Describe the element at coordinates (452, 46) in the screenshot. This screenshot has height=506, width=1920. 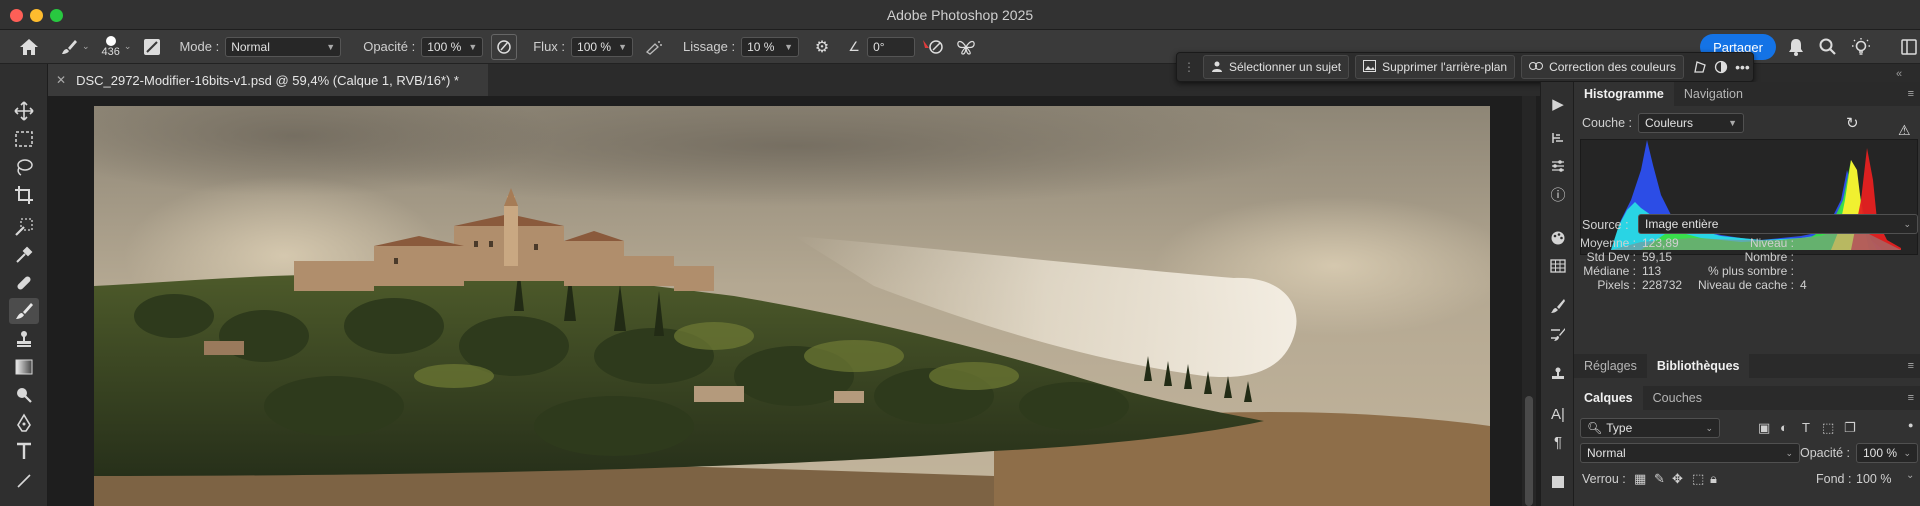
I see `opacity-input: 100 % ▼` at that location.